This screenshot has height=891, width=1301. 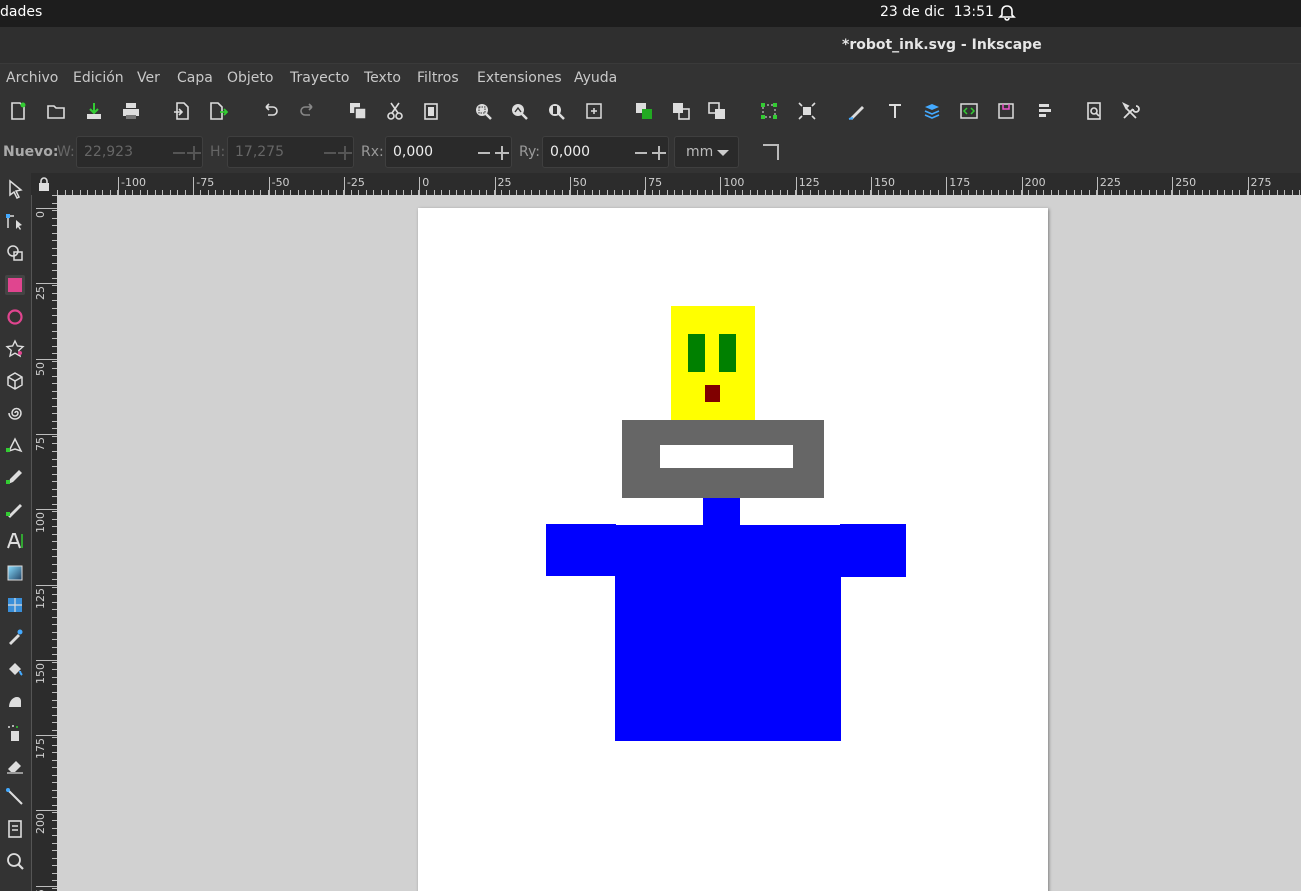 What do you see at coordinates (15, 701) in the screenshot?
I see `smudge-icon` at bounding box center [15, 701].